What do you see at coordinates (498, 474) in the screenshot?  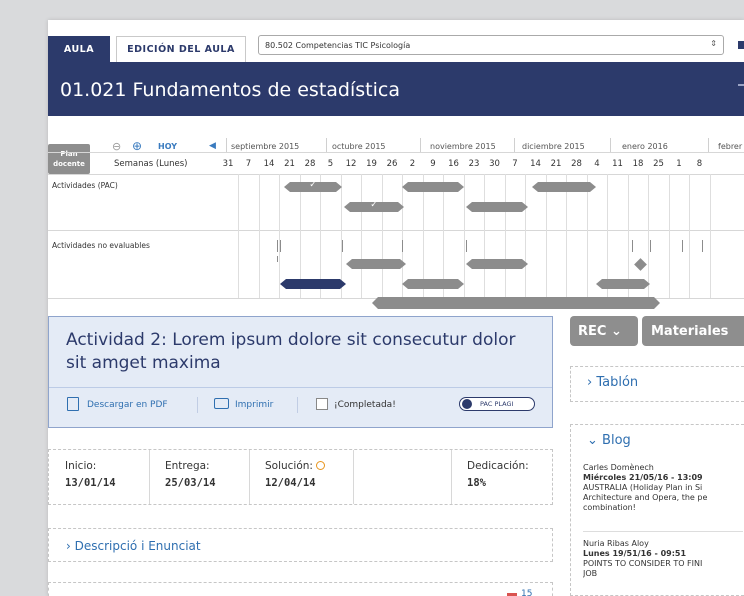 I see `dedicacion-group: Dedicación: 18%` at bounding box center [498, 474].